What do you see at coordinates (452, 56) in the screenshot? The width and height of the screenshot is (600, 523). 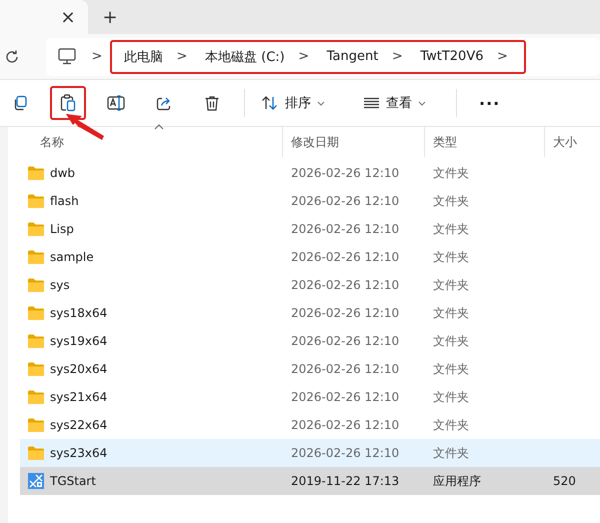 I see `breadcrumb: TwtT20V6` at bounding box center [452, 56].